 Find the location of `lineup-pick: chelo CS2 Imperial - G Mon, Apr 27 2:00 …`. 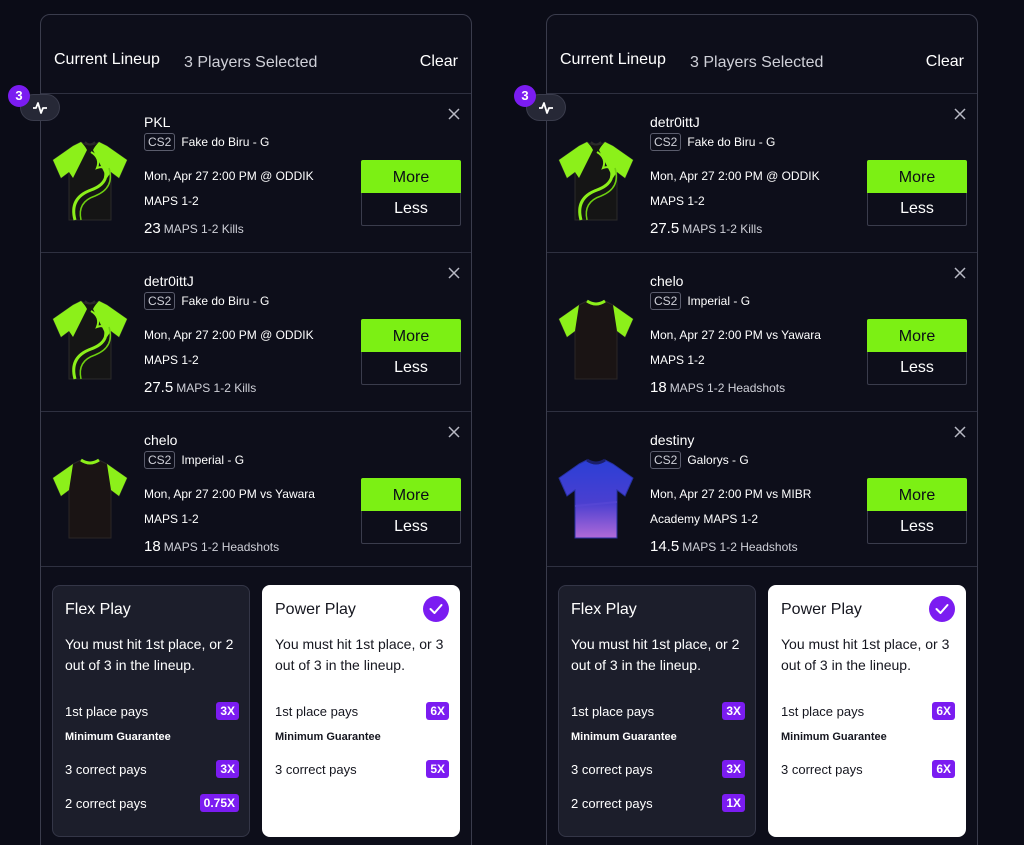

lineup-pick: chelo CS2 Imperial - G Mon, Apr 27 2:00 … is located at coordinates (762, 331).